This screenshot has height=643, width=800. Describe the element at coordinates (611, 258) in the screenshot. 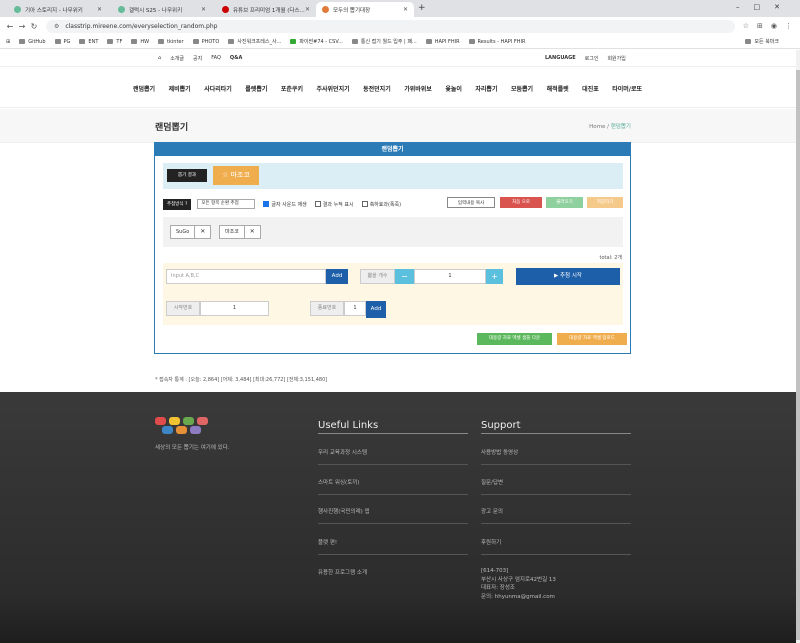

I see `total-count: total: 2개` at that location.